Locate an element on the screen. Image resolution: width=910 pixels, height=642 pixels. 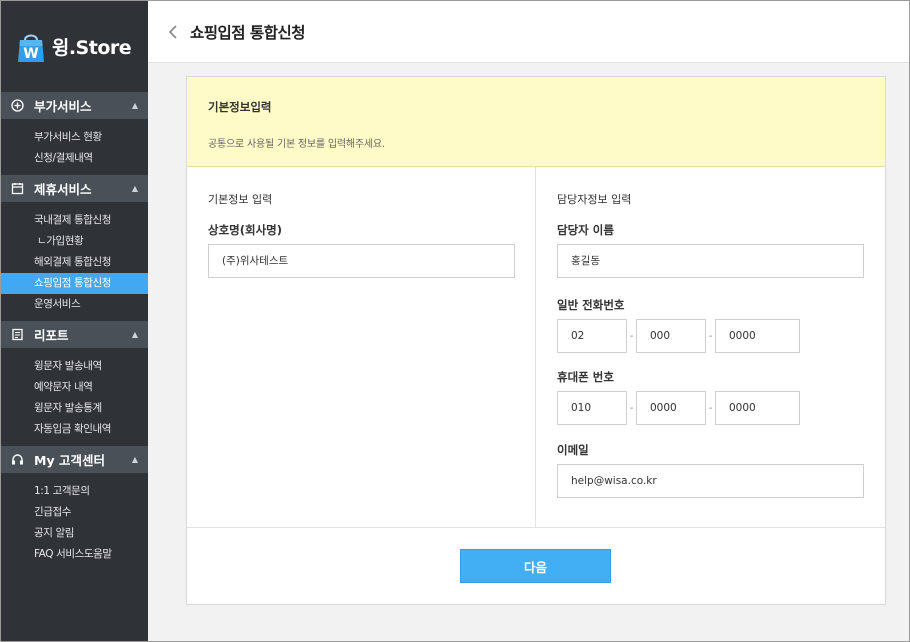
page-title: 쇼핑입점 통합신청 is located at coordinates (247, 32).